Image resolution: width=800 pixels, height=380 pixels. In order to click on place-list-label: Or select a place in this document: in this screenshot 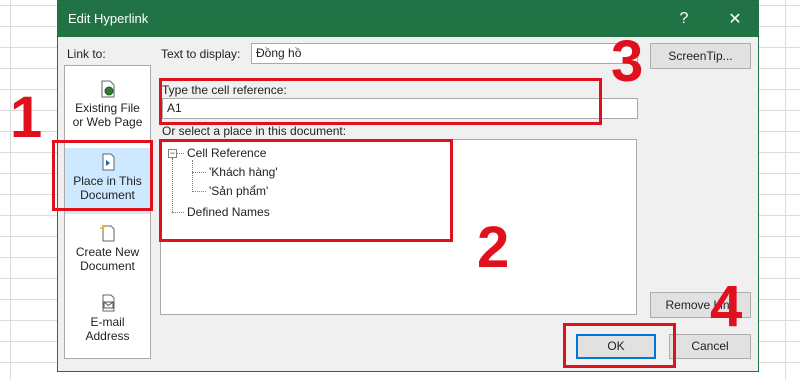, I will do `click(254, 131)`.